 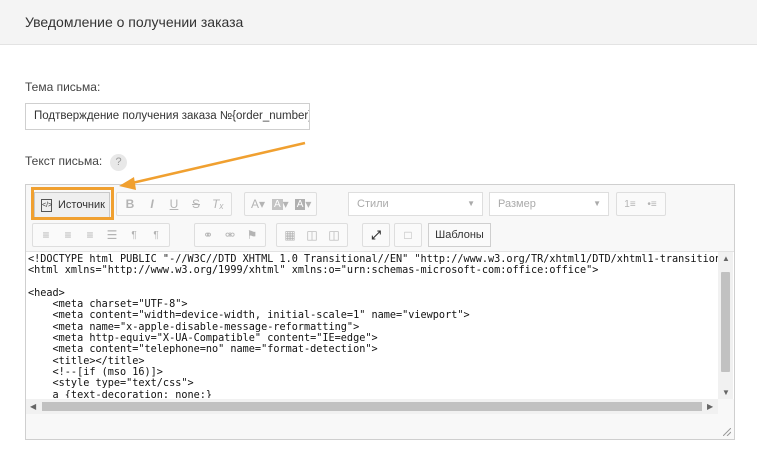 What do you see at coordinates (46, 205) in the screenshot?
I see `source-code-icon: </>` at bounding box center [46, 205].